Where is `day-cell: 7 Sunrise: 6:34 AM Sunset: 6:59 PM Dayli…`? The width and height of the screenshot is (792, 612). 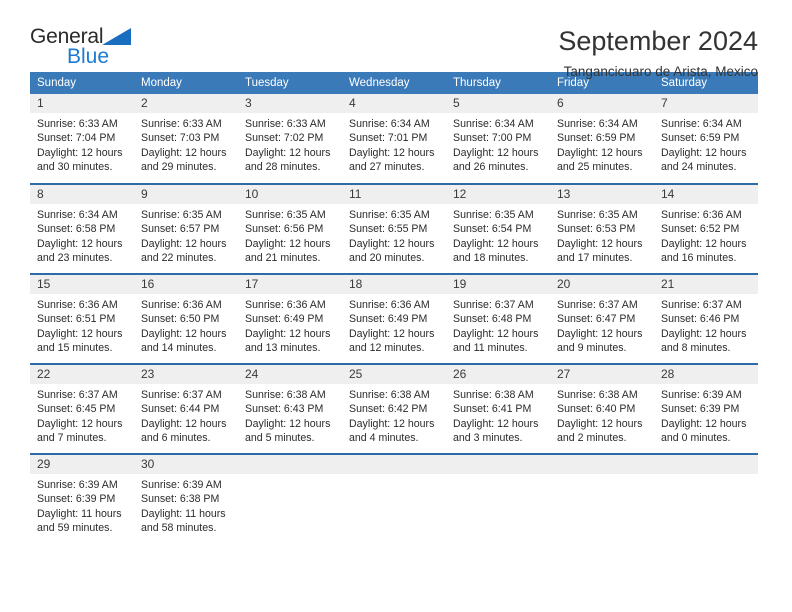
day-cell: 7 Sunrise: 6:34 AM Sunset: 6:59 PM Dayli… is located at coordinates (706, 139).